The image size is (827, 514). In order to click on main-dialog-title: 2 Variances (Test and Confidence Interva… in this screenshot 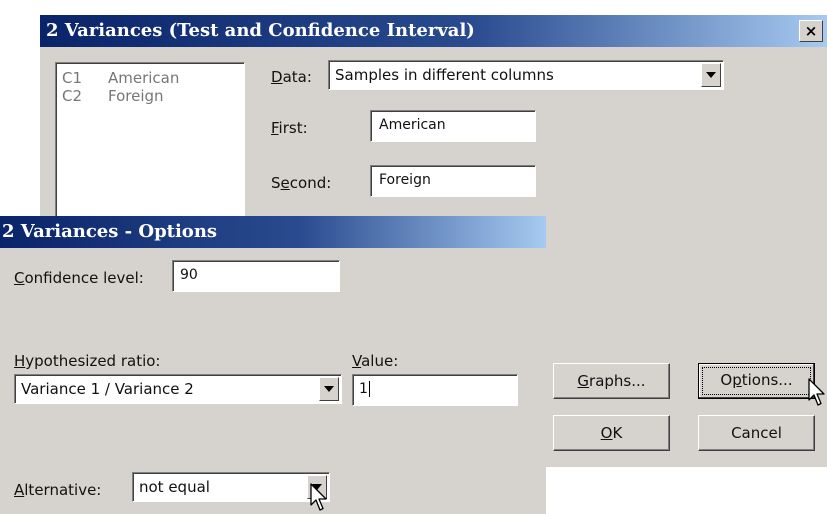, I will do `click(260, 30)`.